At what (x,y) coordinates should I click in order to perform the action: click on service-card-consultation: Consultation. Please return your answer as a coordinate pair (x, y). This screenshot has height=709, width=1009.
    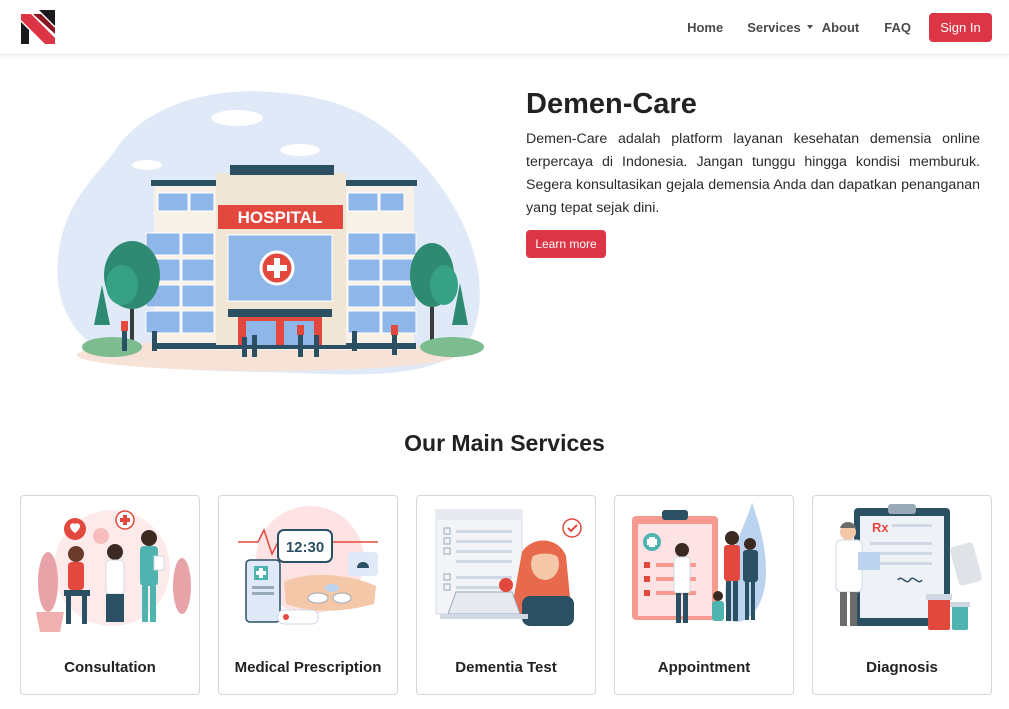
    Looking at the image, I should click on (110, 595).